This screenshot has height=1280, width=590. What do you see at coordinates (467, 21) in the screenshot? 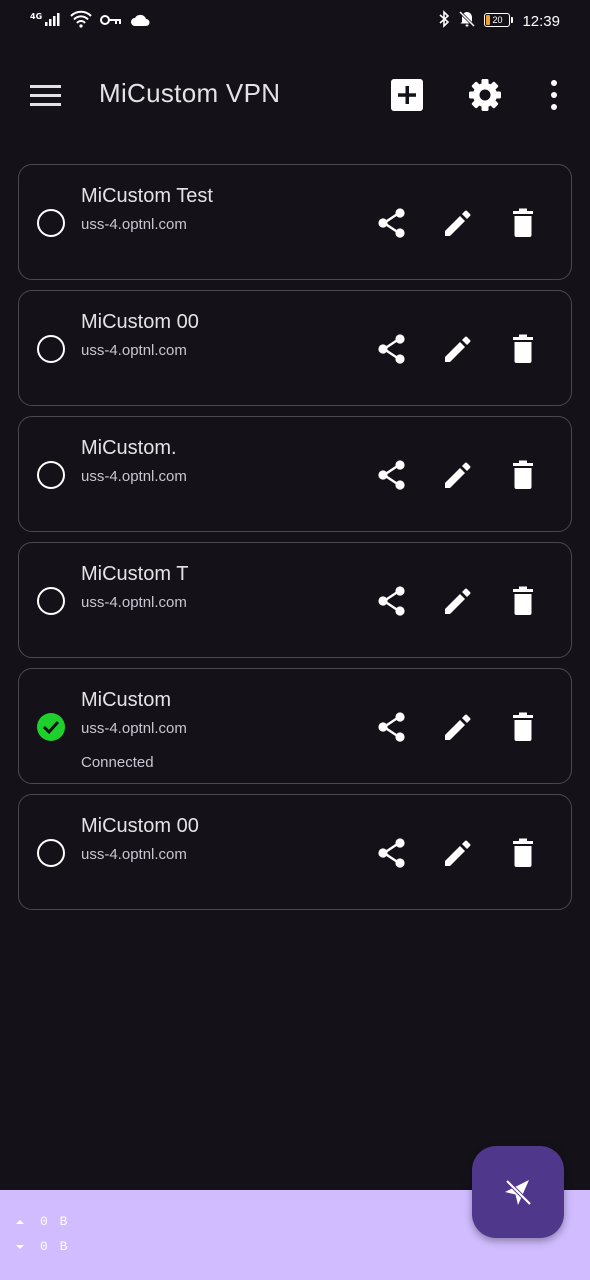
I see `notifications-off-icon` at bounding box center [467, 21].